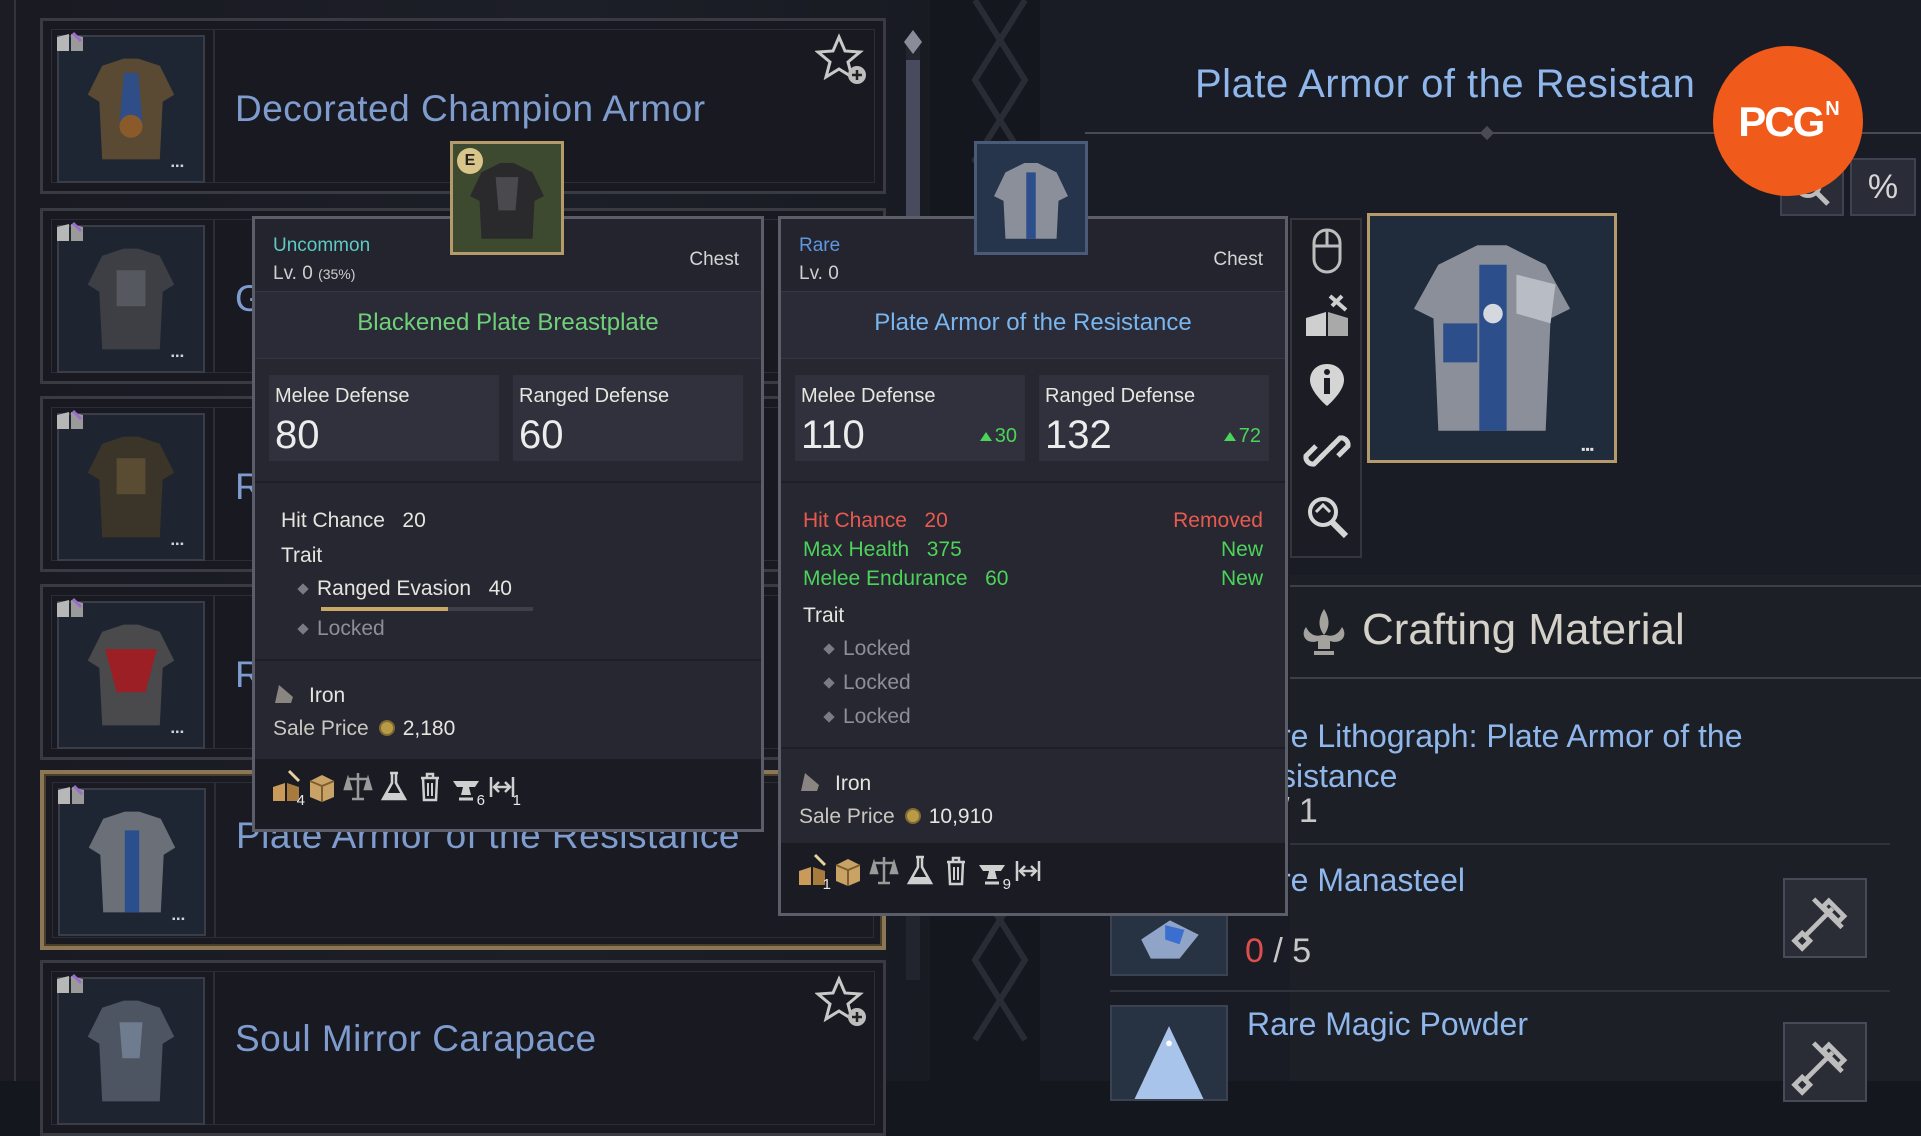 The image size is (1921, 1136). I want to click on rarity-label: Uncommon, so click(322, 245).